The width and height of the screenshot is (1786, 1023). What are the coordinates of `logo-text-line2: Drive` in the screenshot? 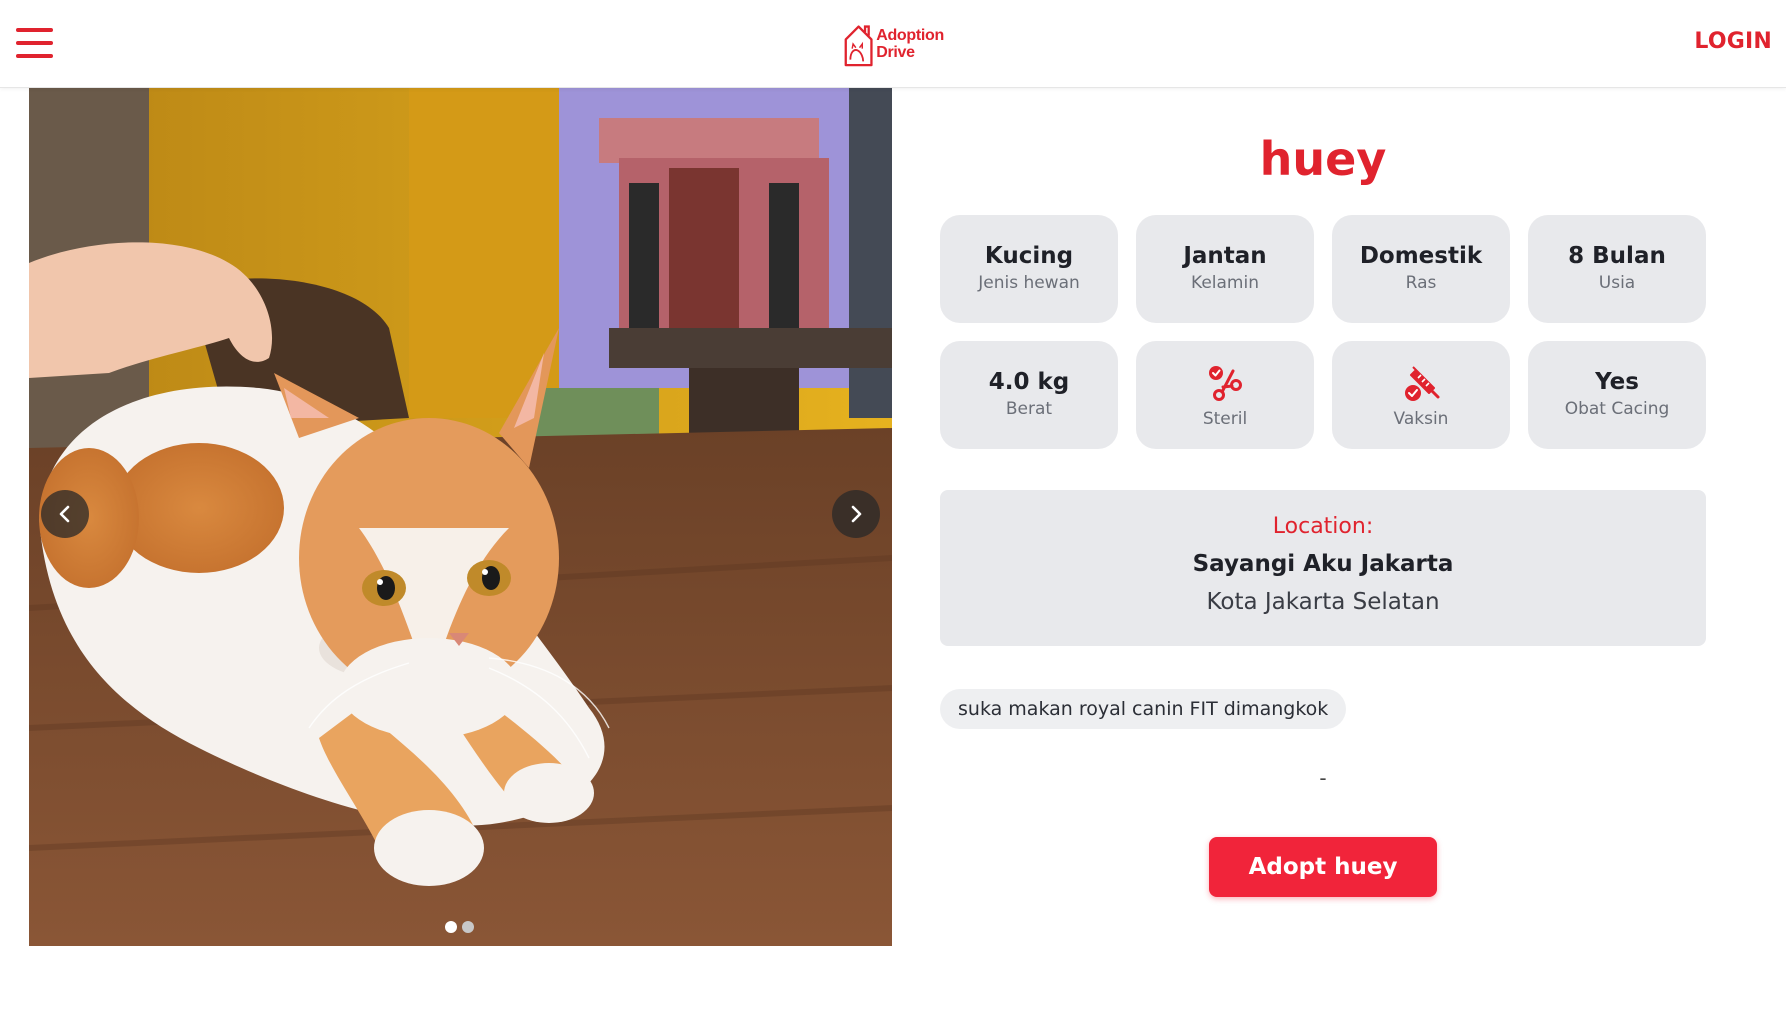 It's located at (895, 52).